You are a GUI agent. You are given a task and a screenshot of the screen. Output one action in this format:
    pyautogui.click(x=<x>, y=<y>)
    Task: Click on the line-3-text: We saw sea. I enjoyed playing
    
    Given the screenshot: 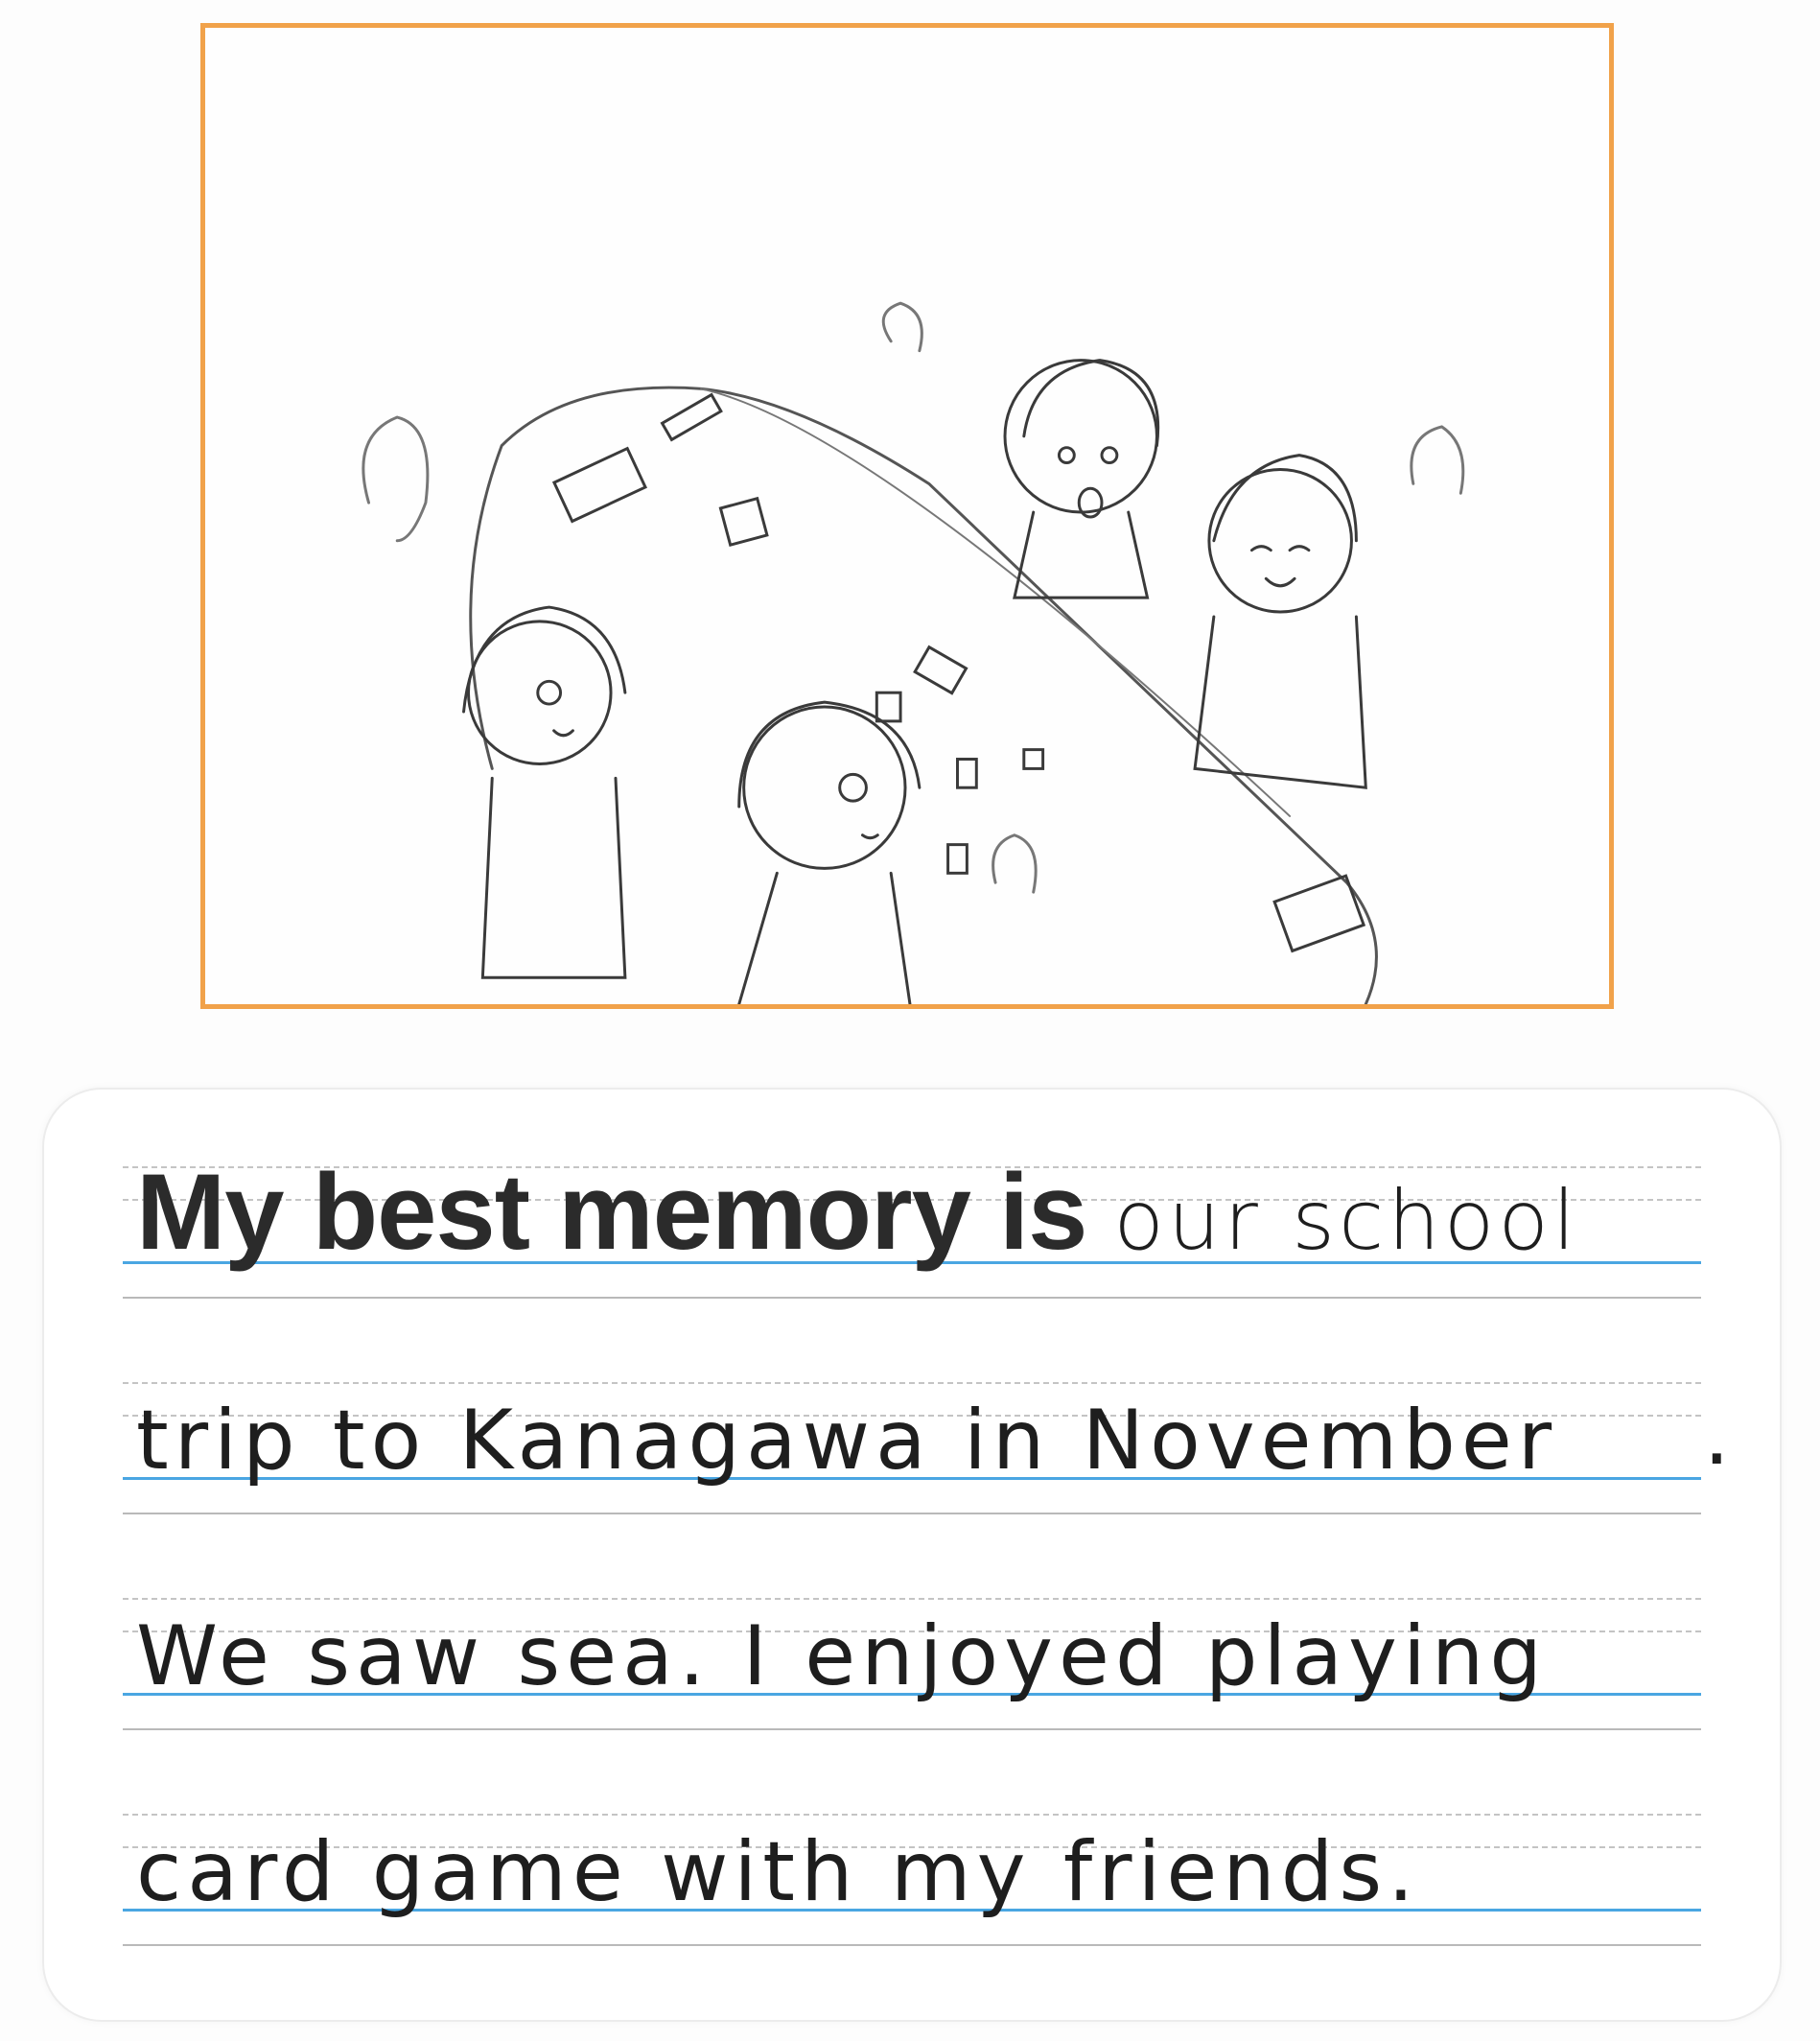 What is the action you would take?
    pyautogui.click(x=842, y=1656)
    